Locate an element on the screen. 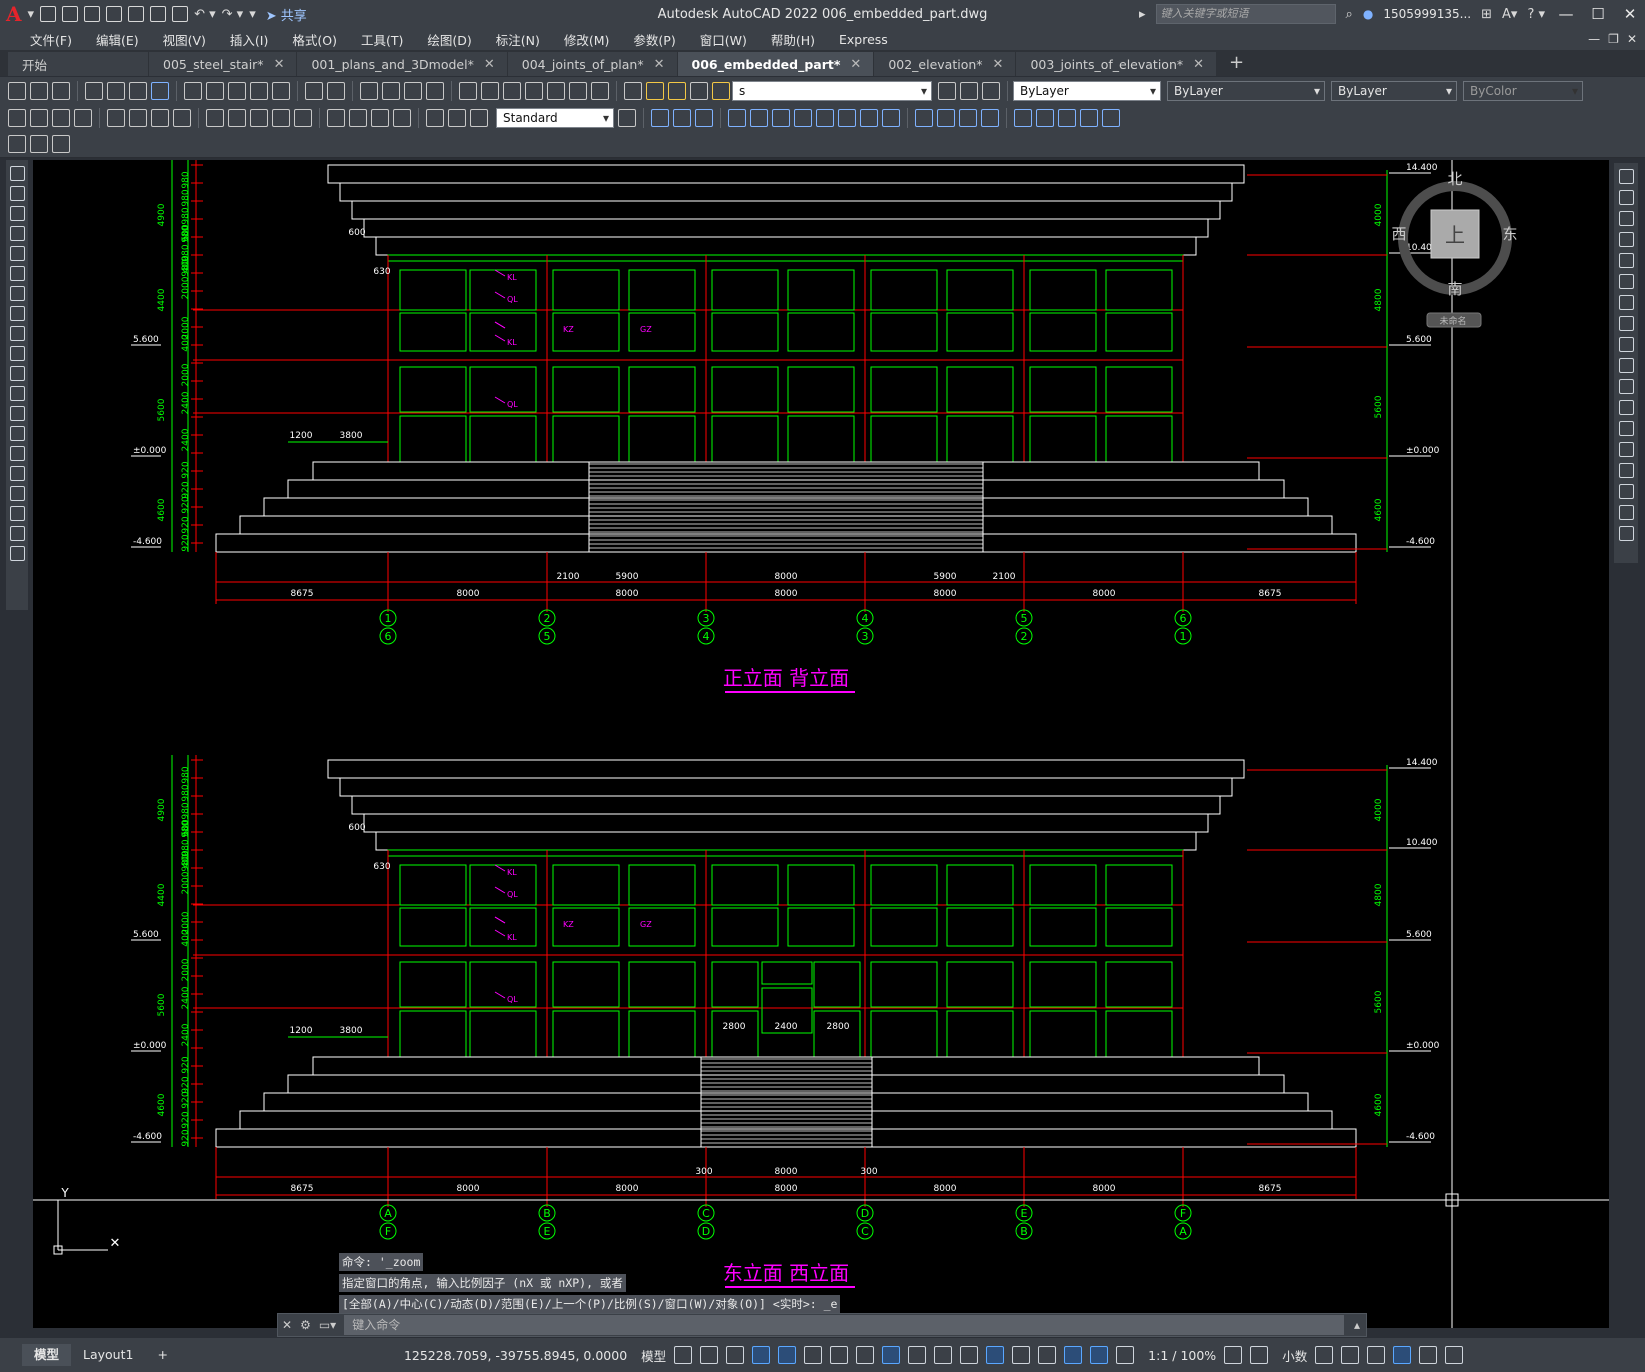  lineweight-combo: ByLayer is located at coordinates (1394, 90).